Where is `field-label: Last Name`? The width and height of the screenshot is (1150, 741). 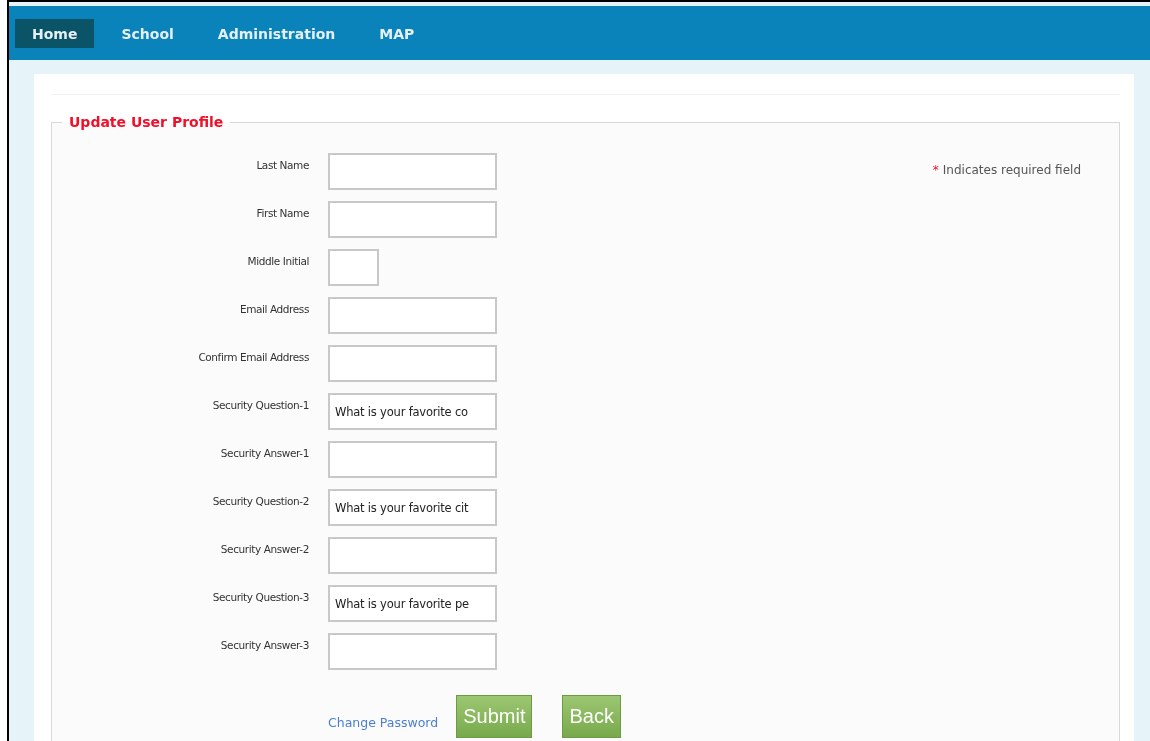 field-label: Last Name is located at coordinates (282, 164).